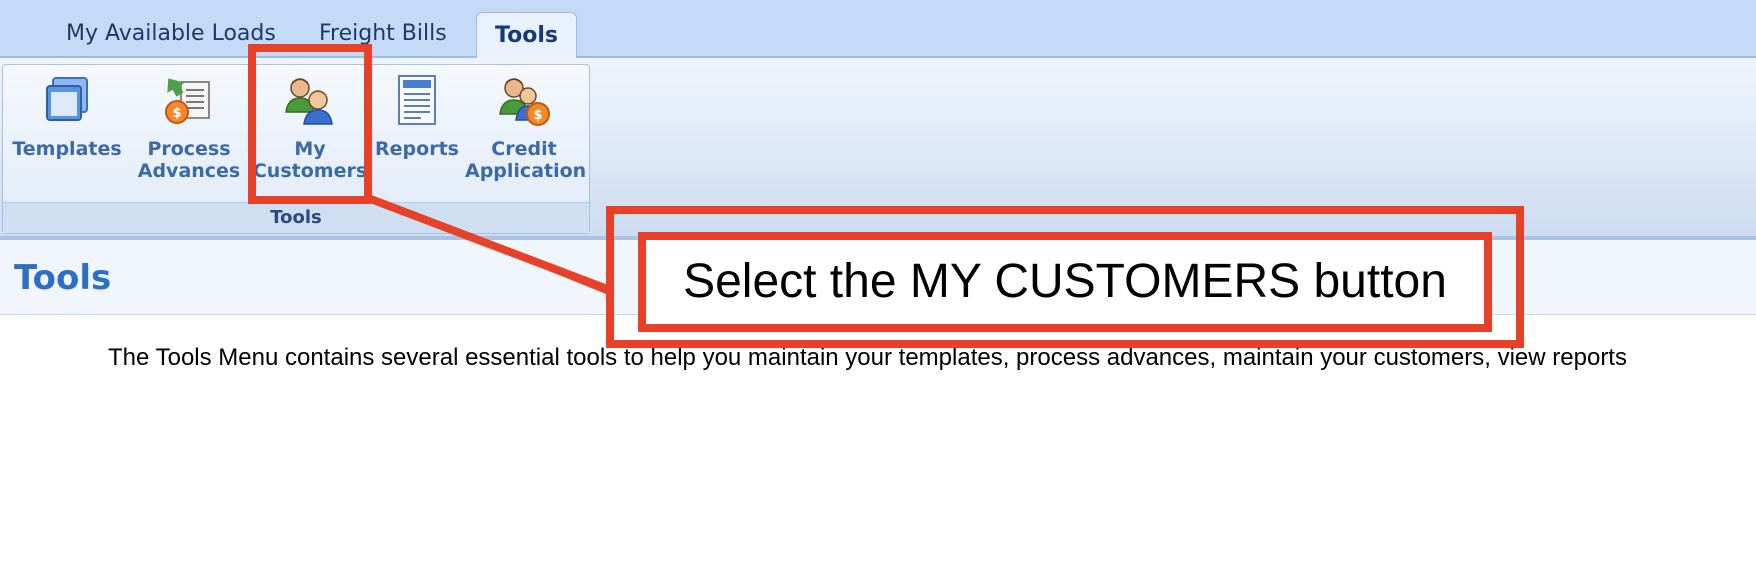  I want to click on credit-application-label: Credit Application, so click(526, 160).